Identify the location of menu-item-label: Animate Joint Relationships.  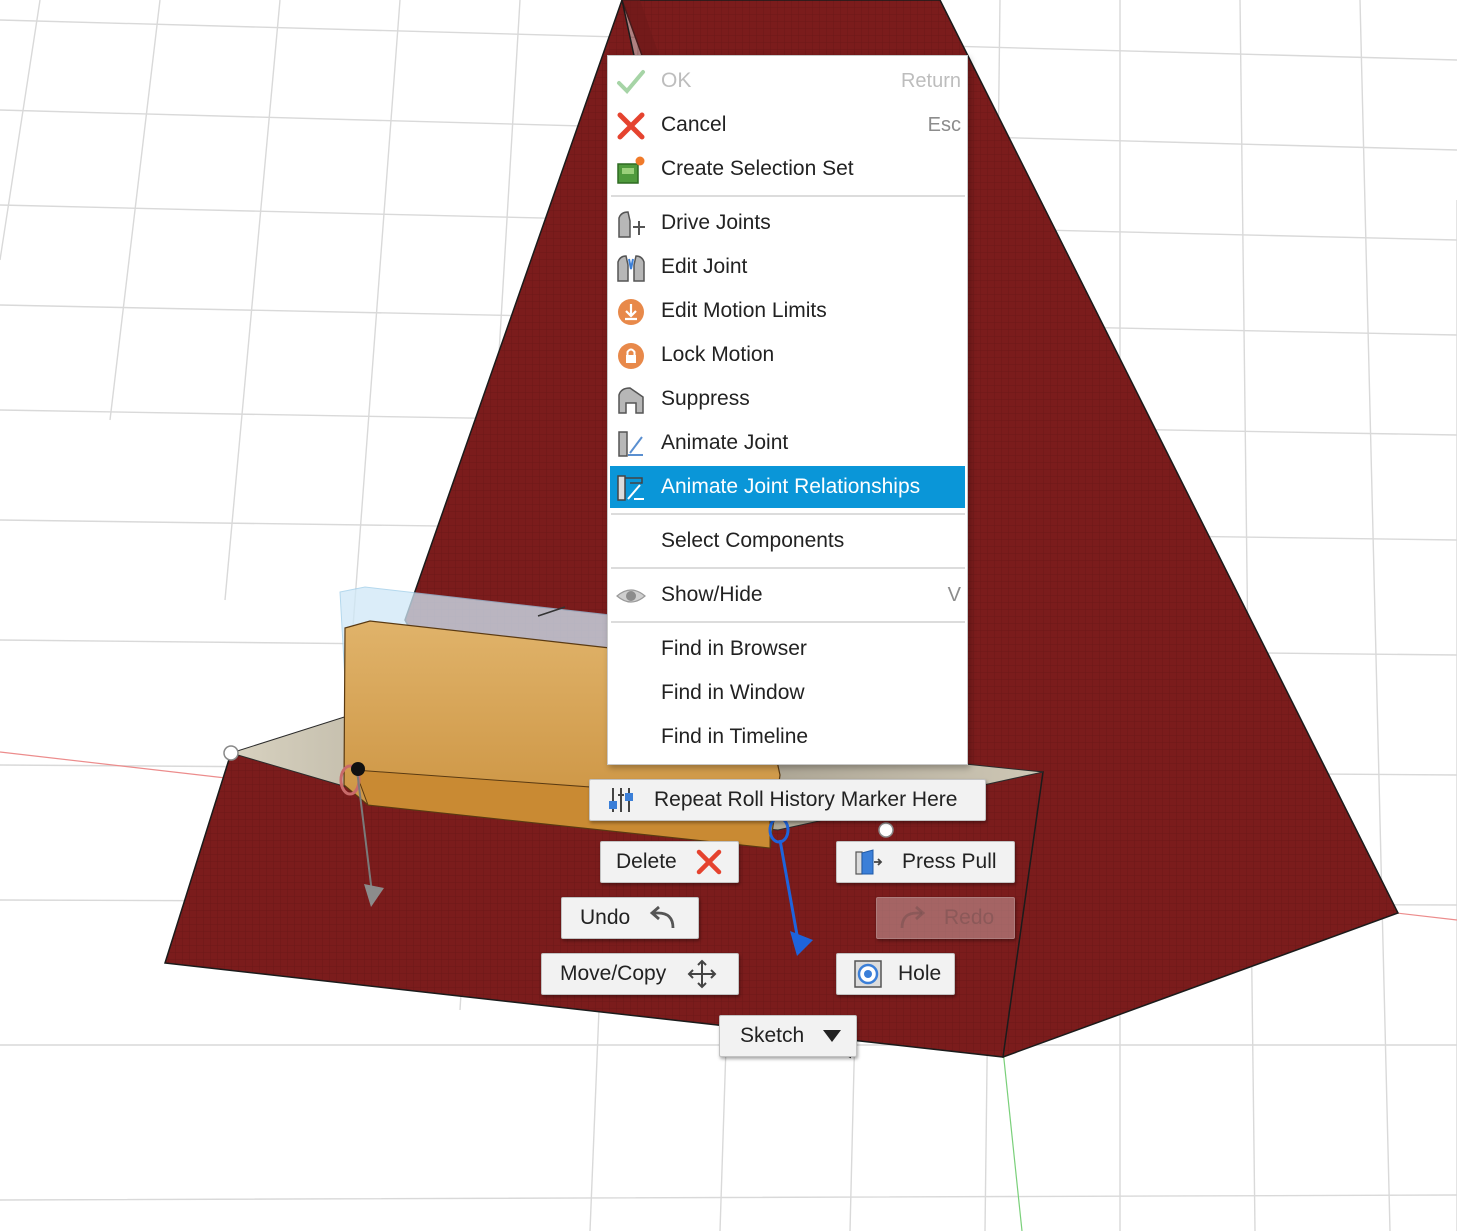
(791, 486).